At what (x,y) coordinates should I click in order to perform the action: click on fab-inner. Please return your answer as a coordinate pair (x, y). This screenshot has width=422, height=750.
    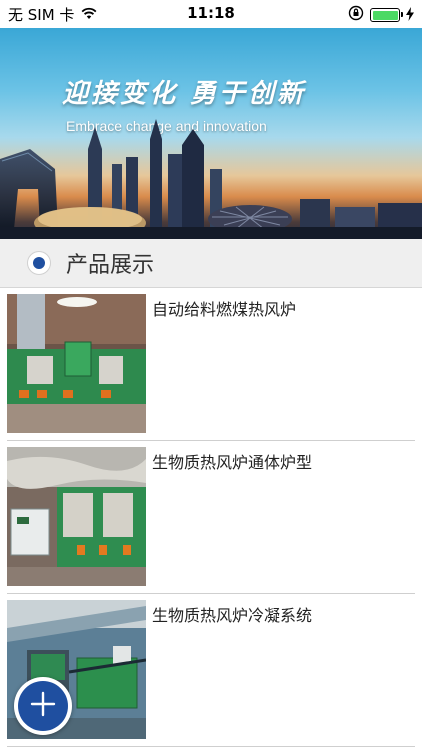
    Looking at the image, I should click on (43, 706).